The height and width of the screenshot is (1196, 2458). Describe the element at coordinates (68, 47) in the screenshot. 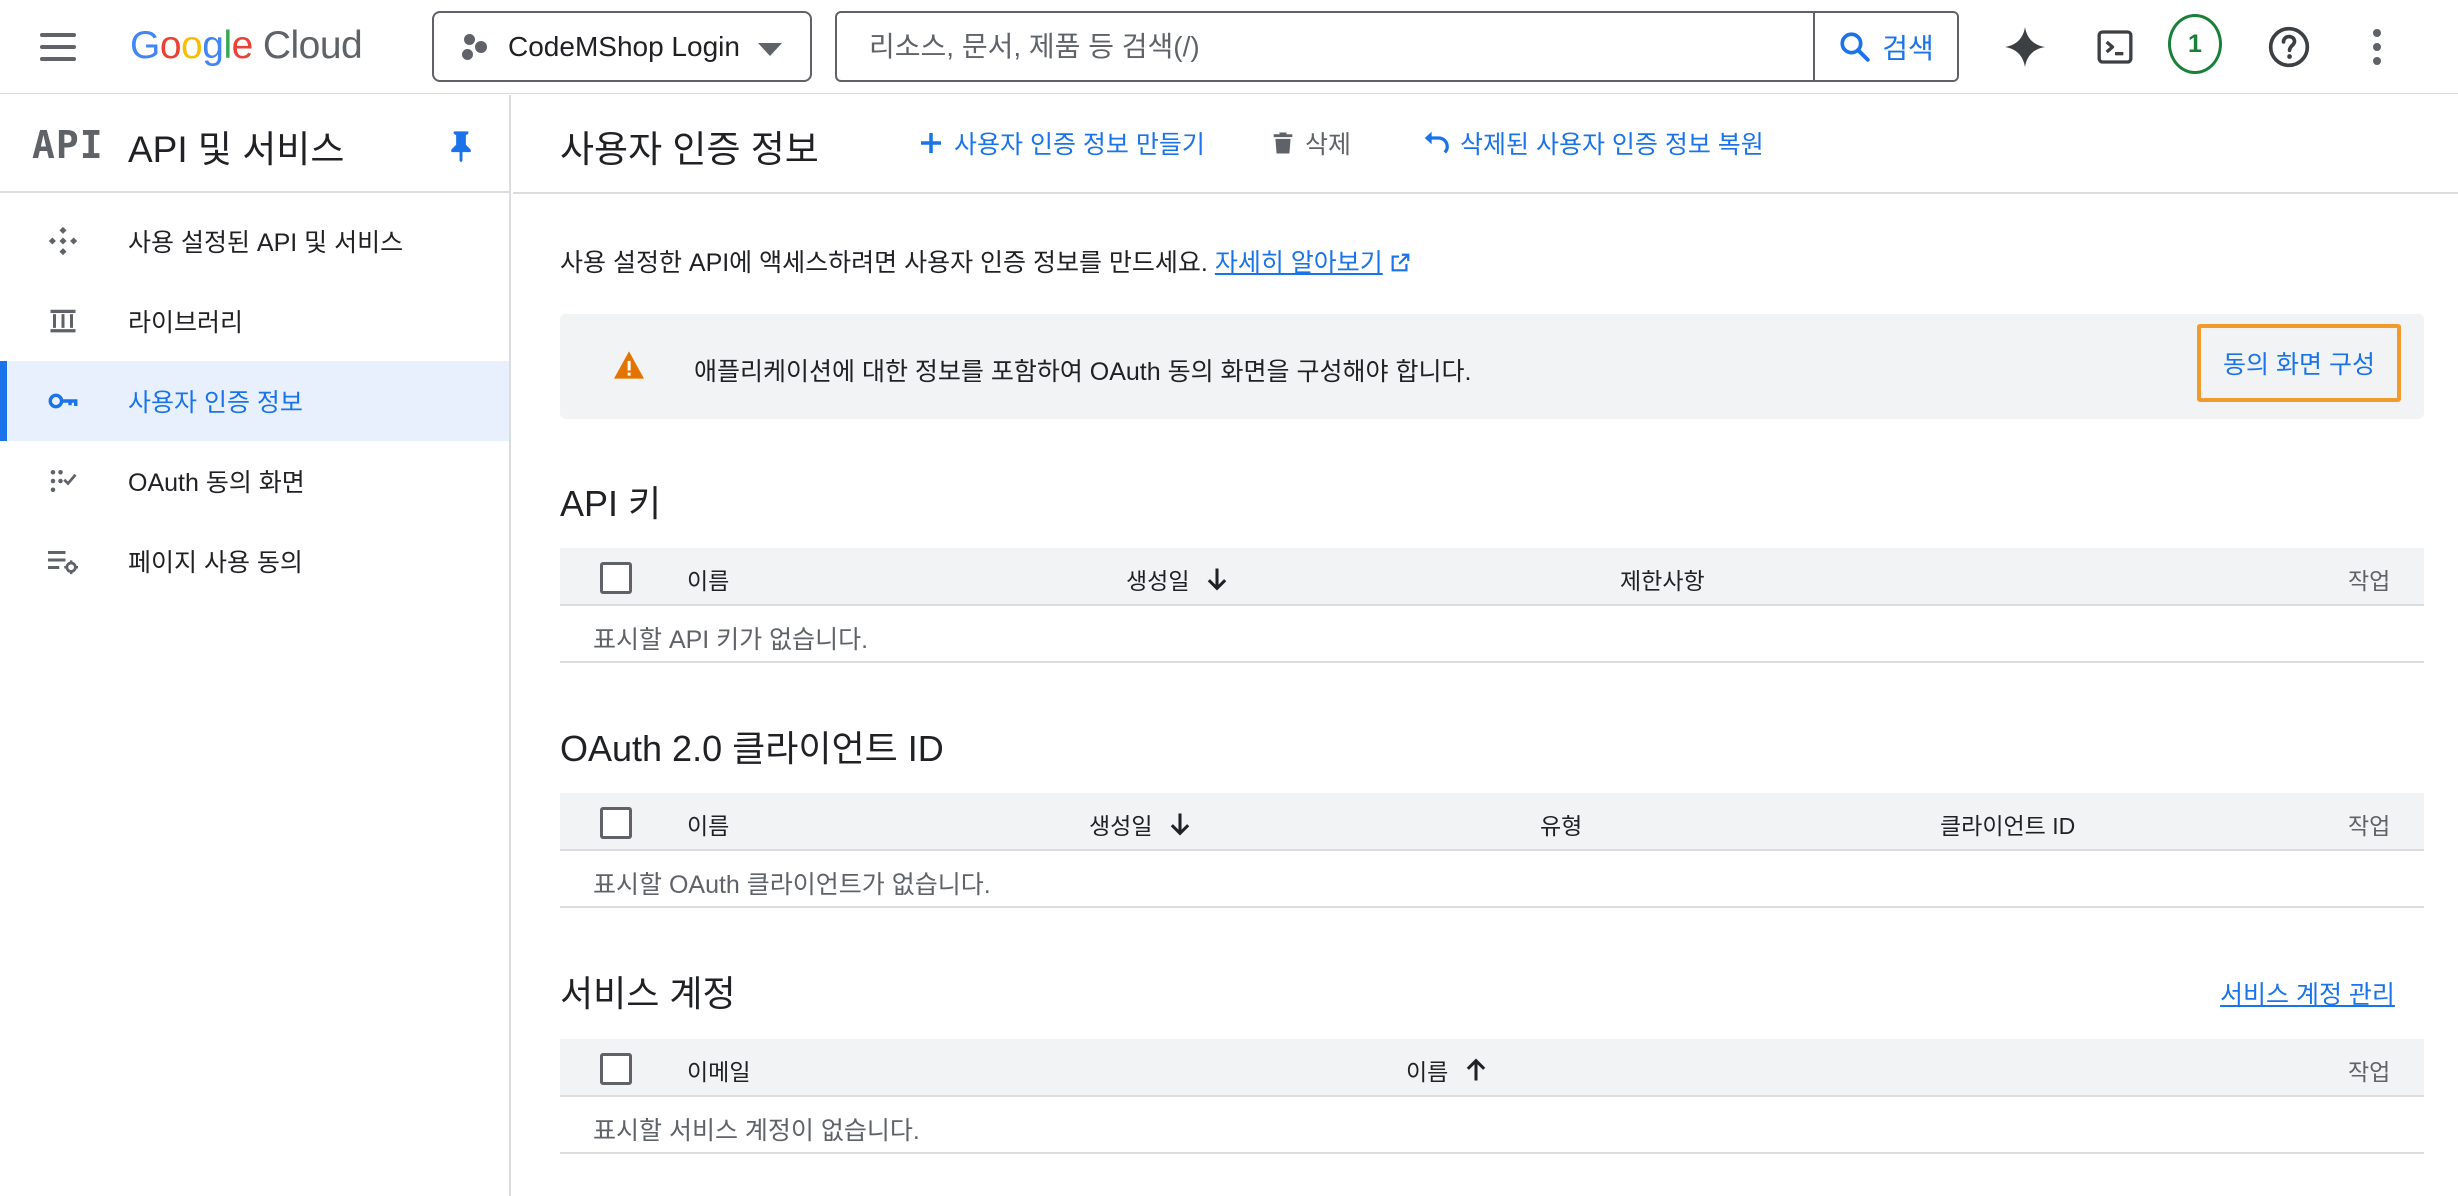

I see `menu-icon` at that location.